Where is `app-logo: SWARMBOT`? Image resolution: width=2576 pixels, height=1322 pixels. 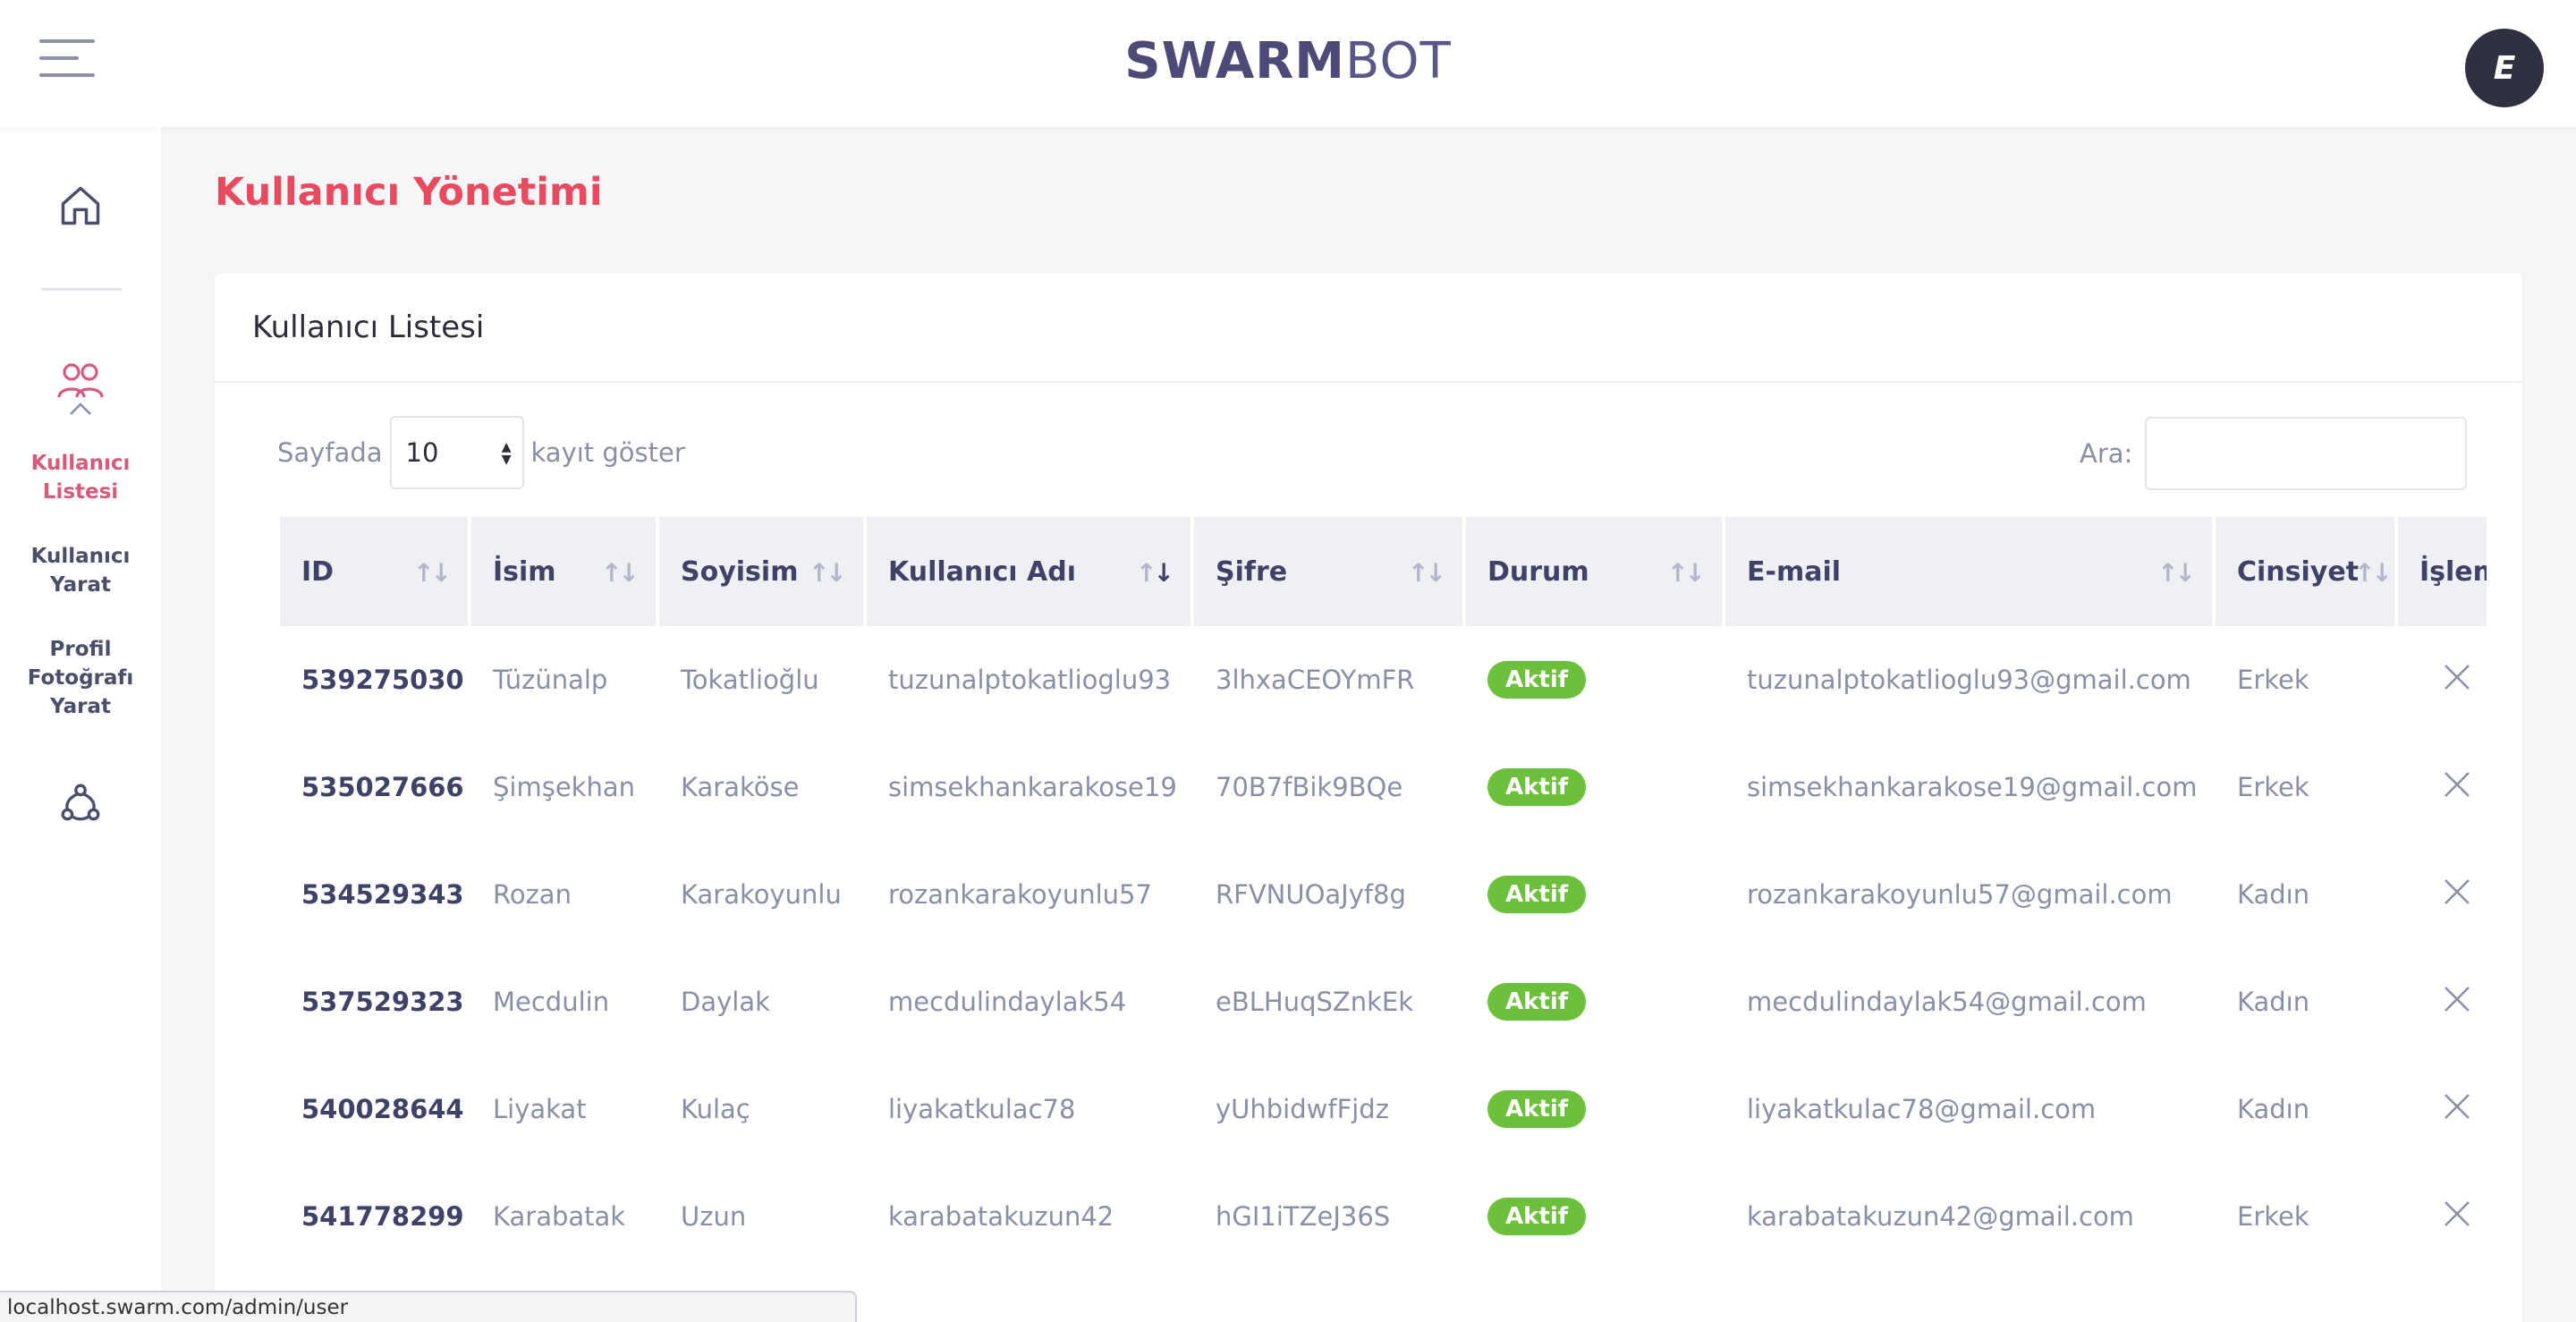 app-logo: SWARMBOT is located at coordinates (1288, 61).